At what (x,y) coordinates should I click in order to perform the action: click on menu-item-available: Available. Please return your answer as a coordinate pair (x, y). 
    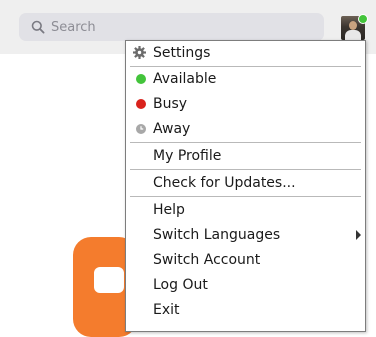
    Looking at the image, I should click on (245, 79).